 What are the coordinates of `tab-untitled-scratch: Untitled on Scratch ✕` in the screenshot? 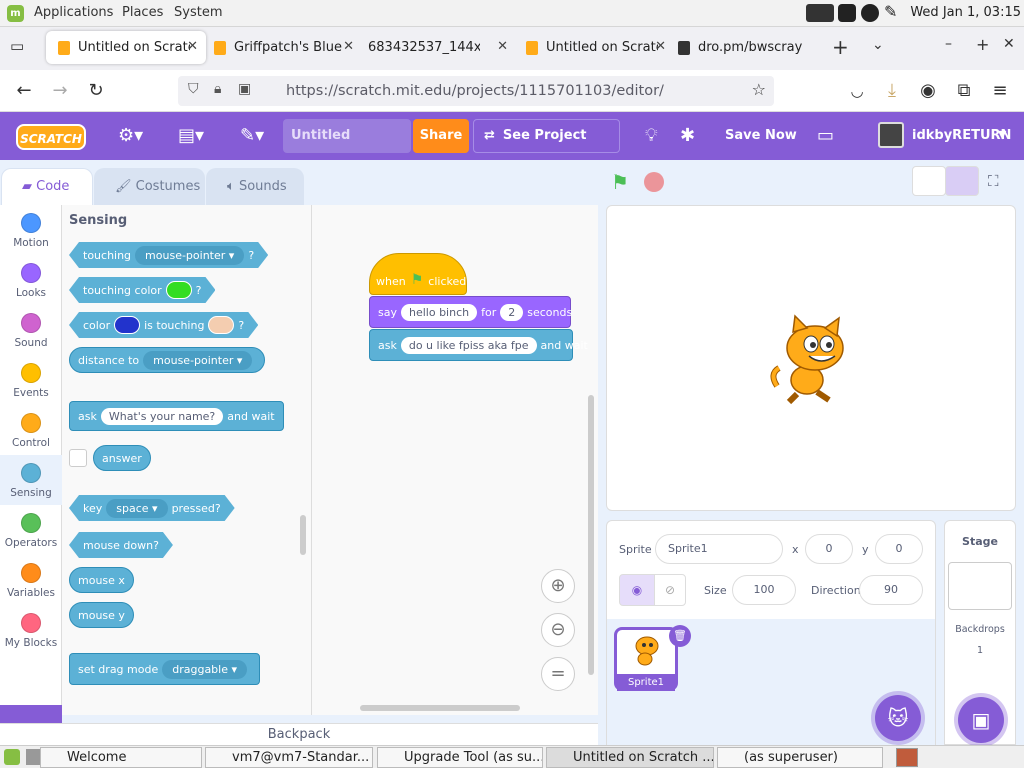 It's located at (126, 47).